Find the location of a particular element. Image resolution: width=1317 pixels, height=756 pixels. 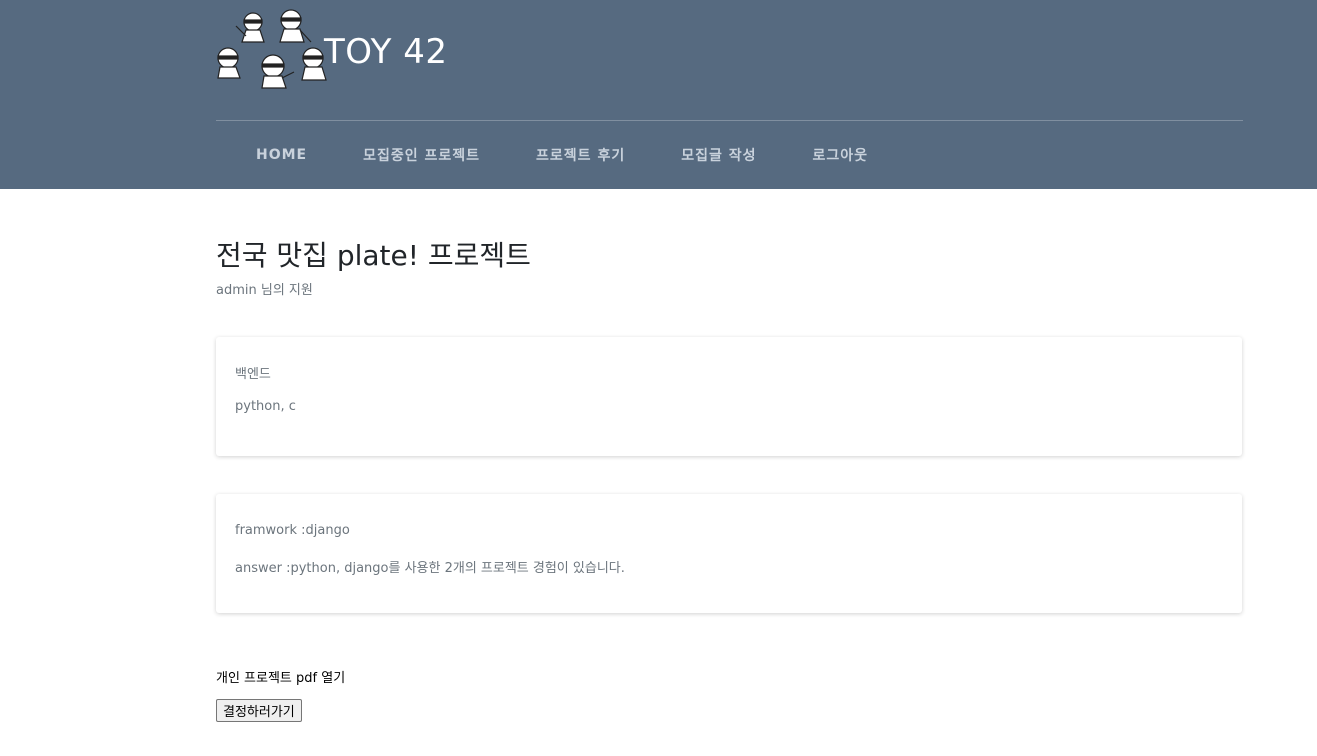

application-card-position: 백엔드 python, c is located at coordinates (729, 396).